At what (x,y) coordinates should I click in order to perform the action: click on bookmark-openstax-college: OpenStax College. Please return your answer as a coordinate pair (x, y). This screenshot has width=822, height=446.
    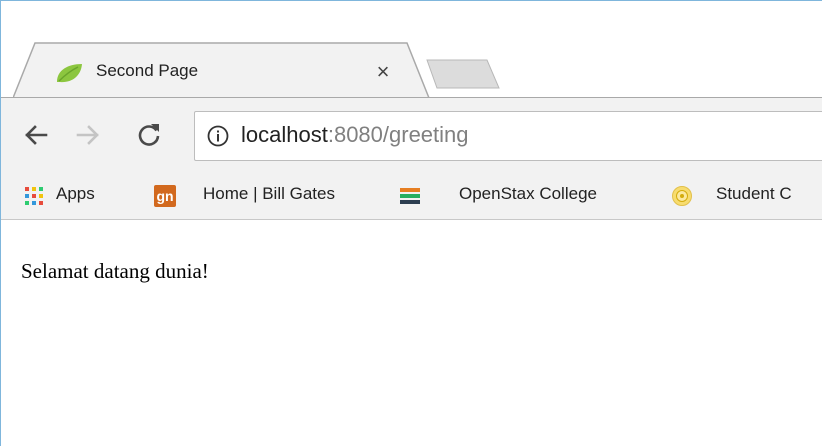
    Looking at the image, I should click on (525, 195).